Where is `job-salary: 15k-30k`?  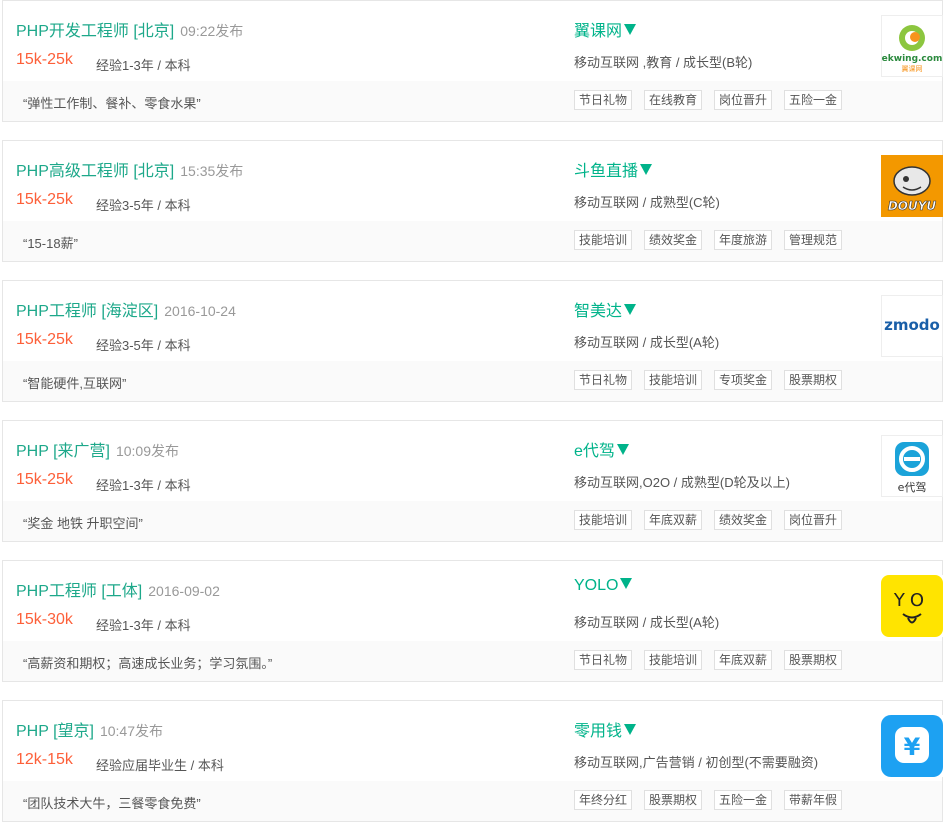
job-salary: 15k-30k is located at coordinates (44, 619).